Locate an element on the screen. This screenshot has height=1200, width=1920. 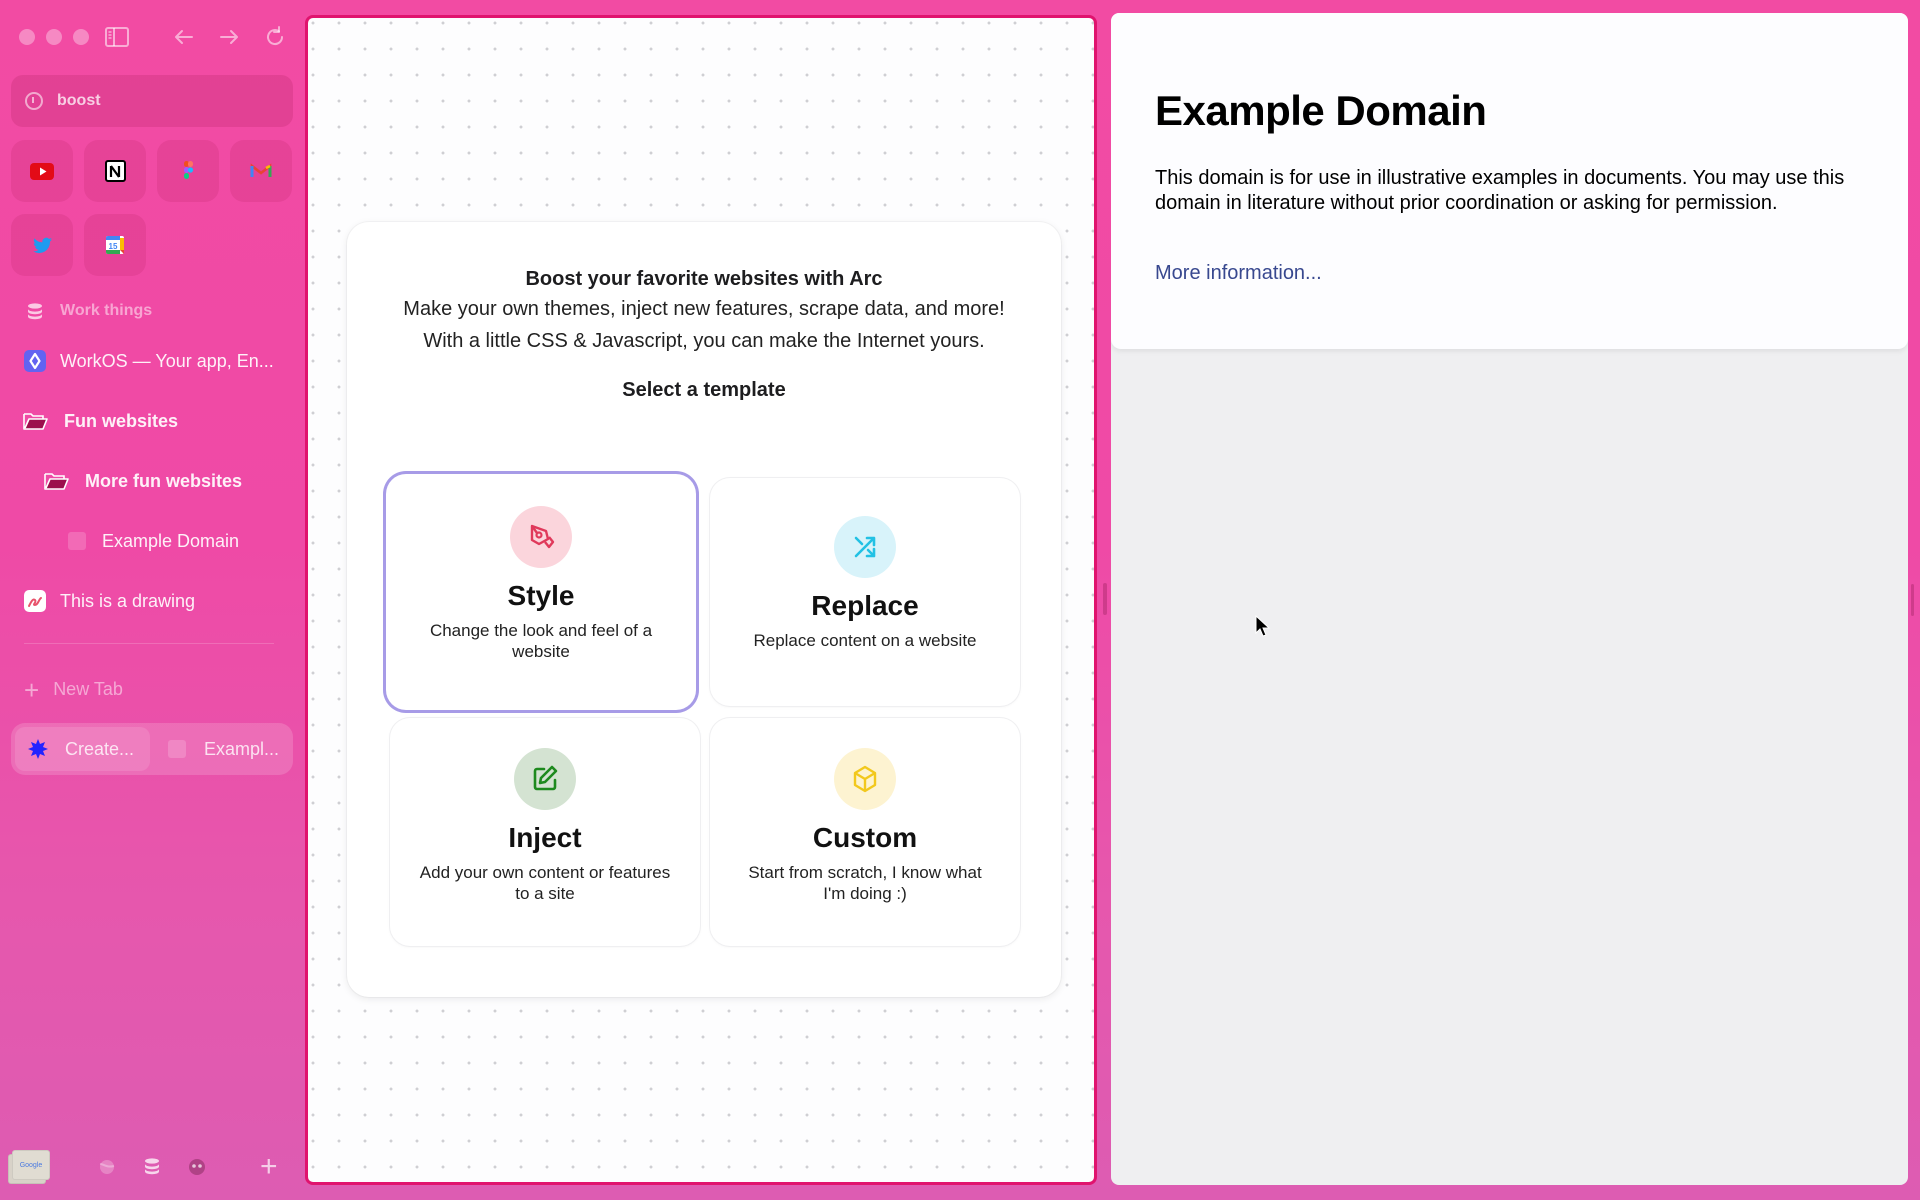
reload-button is located at coordinates (275, 37).